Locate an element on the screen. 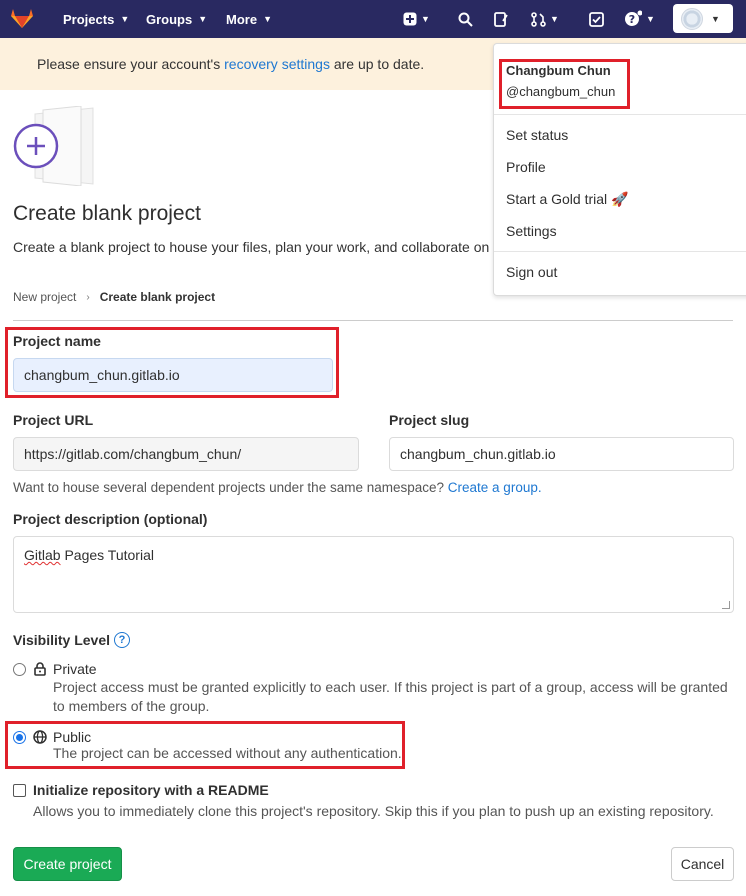  issues-icon is located at coordinates (501, 19).